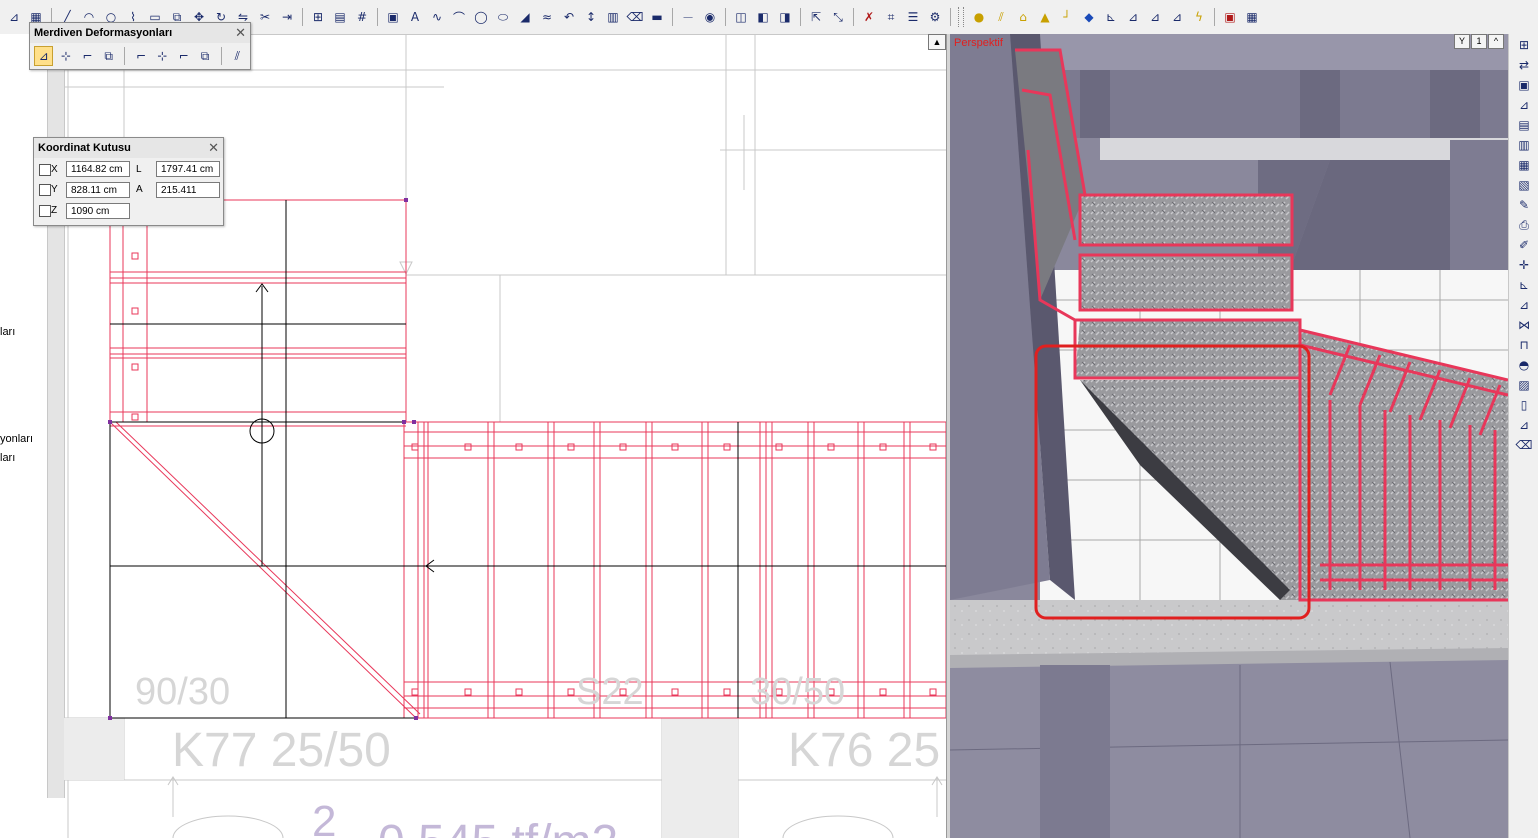 The width and height of the screenshot is (1538, 838). What do you see at coordinates (1524, 405) in the screenshot?
I see `column-view-icon: ▯` at bounding box center [1524, 405].